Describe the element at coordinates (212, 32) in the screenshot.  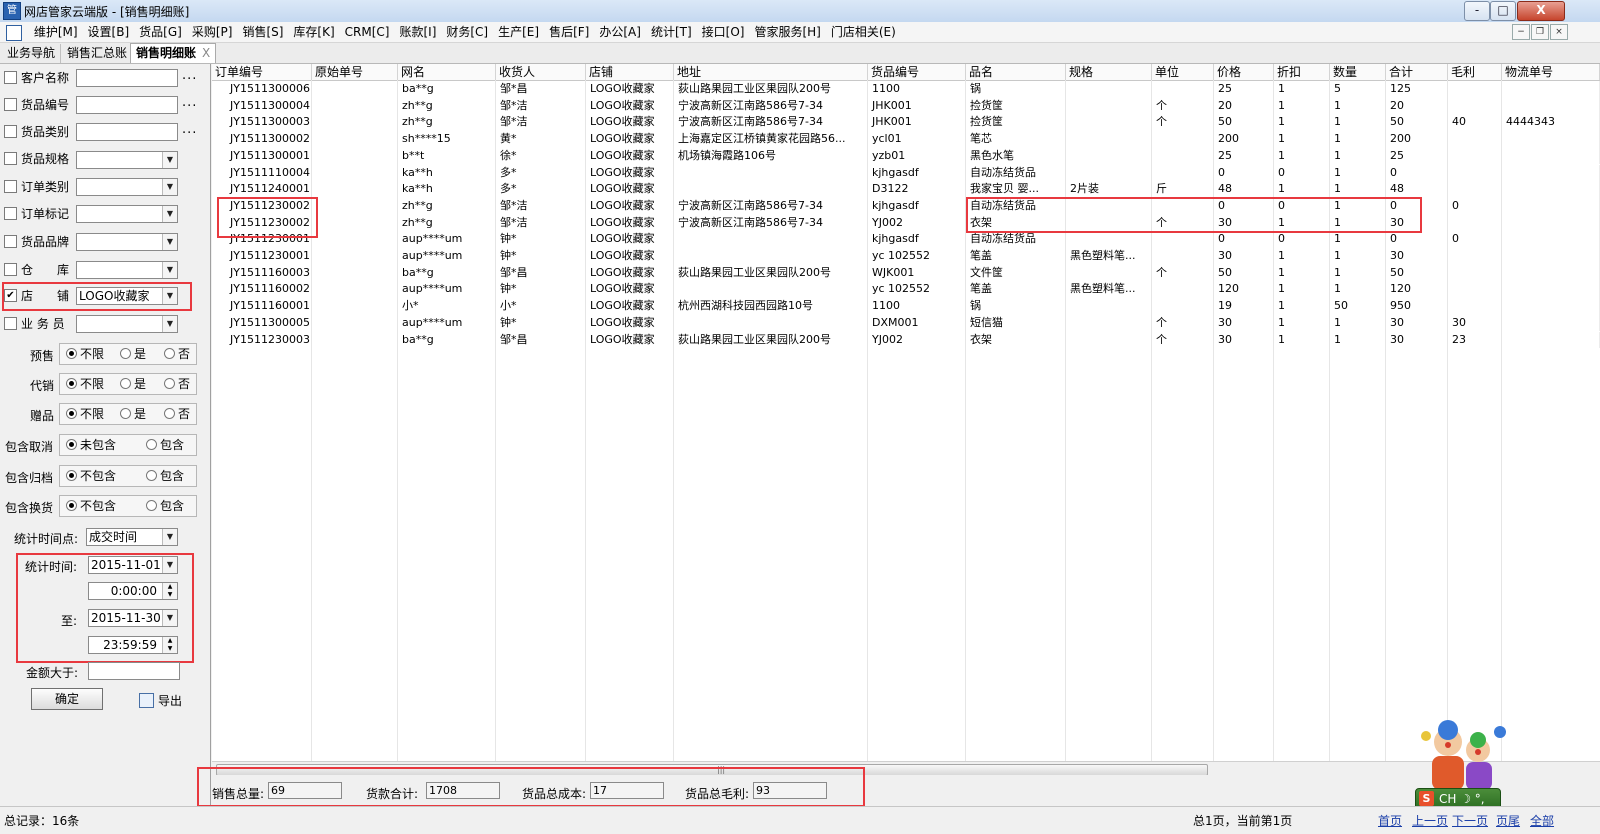
I see `menu-item: 采购[P]` at that location.